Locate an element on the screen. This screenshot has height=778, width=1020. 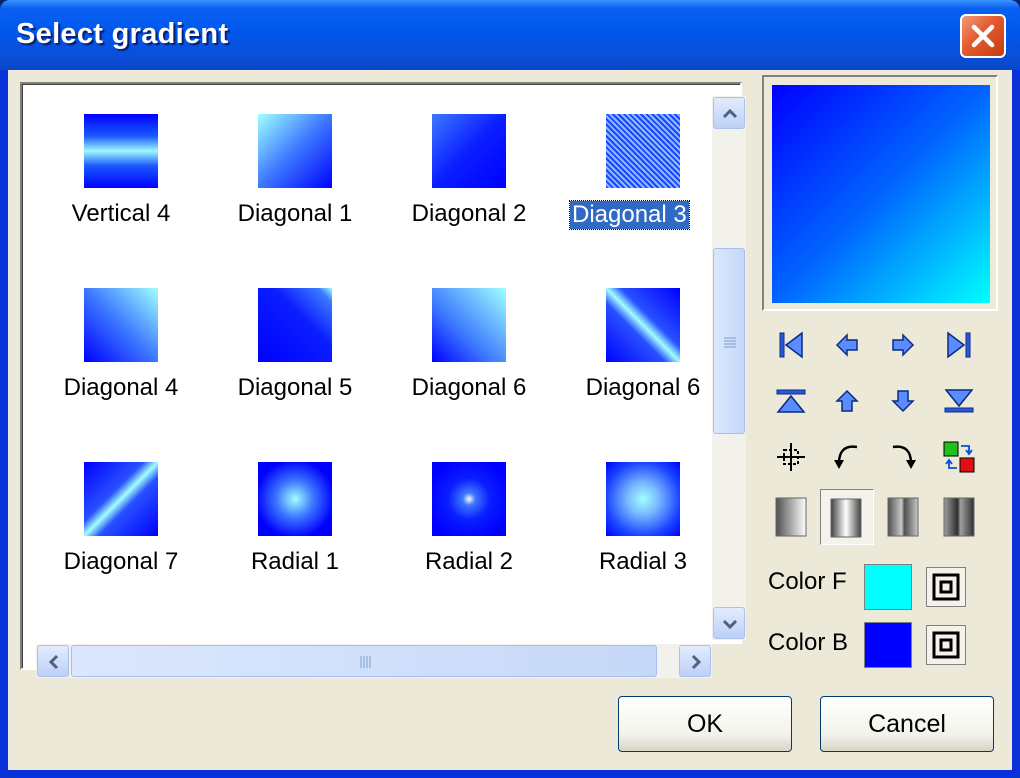
left-button is located at coordinates (847, 345).